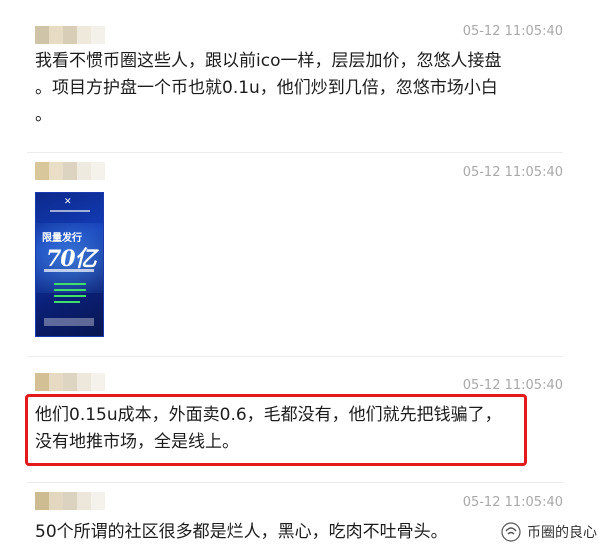  Describe the element at coordinates (276, 430) in the screenshot. I see `highlight-box` at that location.